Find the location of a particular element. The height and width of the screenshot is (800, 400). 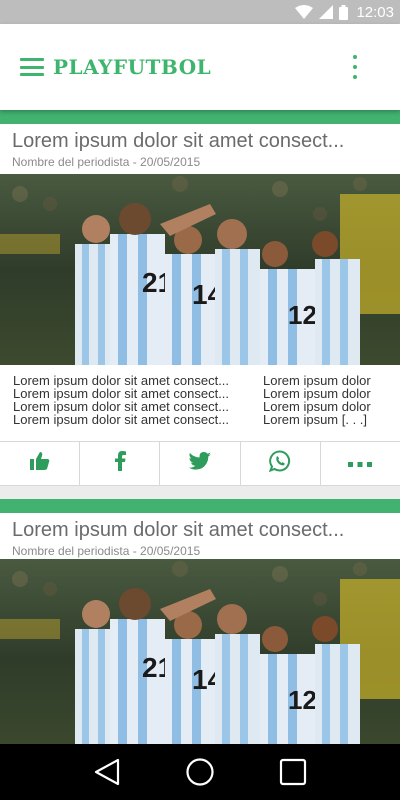

twitter-icon is located at coordinates (200, 463).